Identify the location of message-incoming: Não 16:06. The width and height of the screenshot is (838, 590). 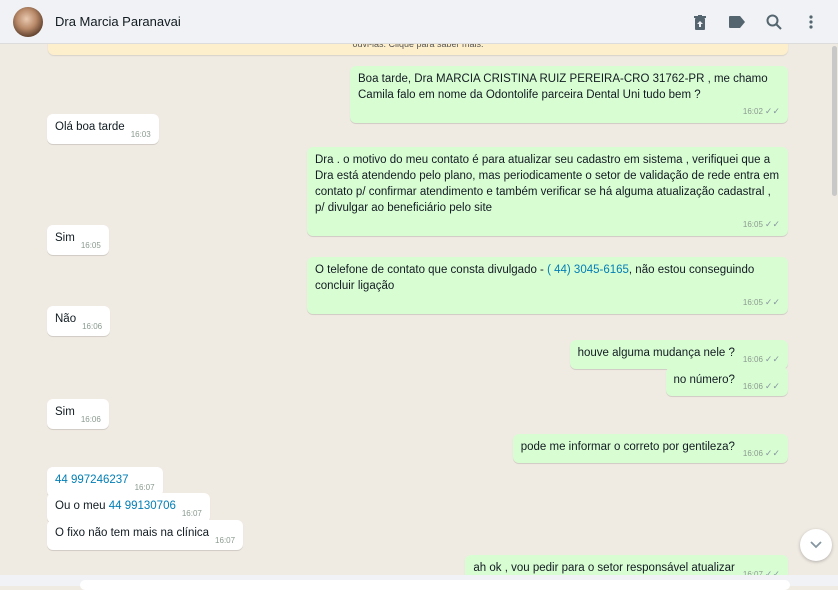
(79, 321).